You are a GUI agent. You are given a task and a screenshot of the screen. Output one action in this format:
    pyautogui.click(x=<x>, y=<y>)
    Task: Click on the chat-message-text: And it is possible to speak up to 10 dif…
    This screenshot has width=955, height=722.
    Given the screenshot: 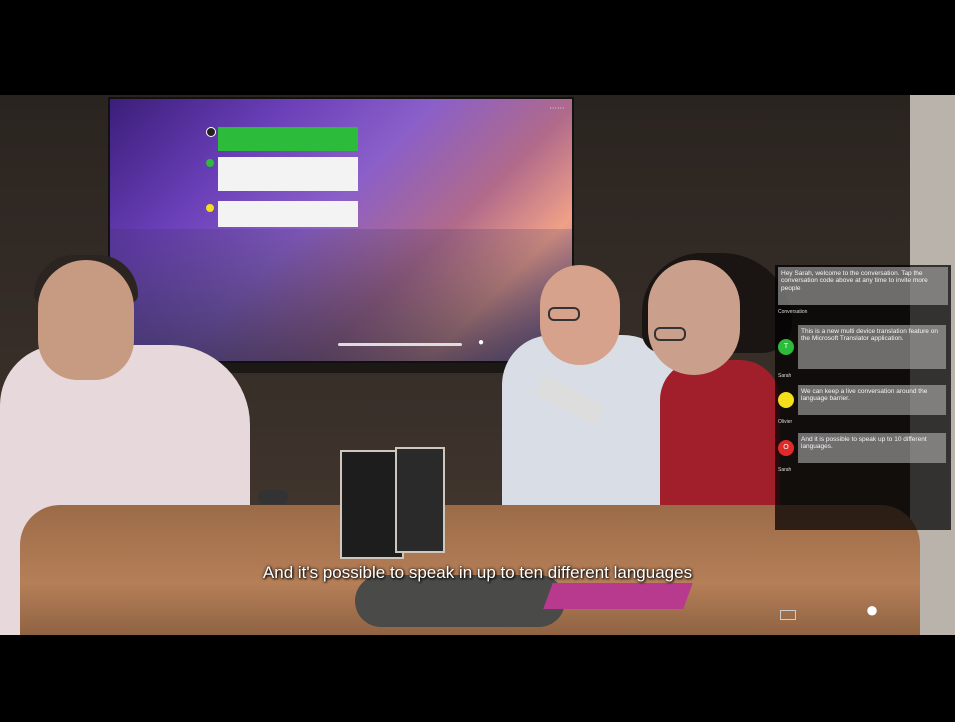 What is the action you would take?
    pyautogui.click(x=864, y=443)
    